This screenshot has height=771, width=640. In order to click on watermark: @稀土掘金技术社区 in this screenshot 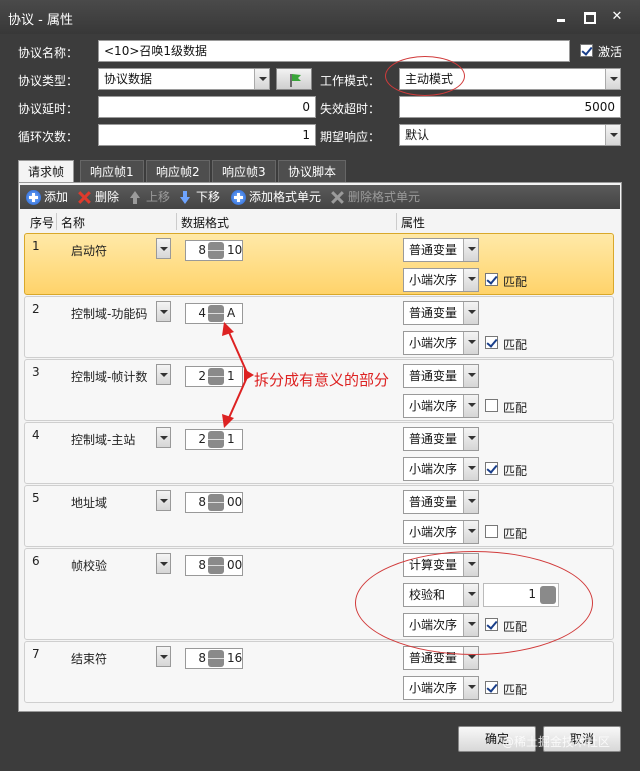, I will do `click(556, 742)`.